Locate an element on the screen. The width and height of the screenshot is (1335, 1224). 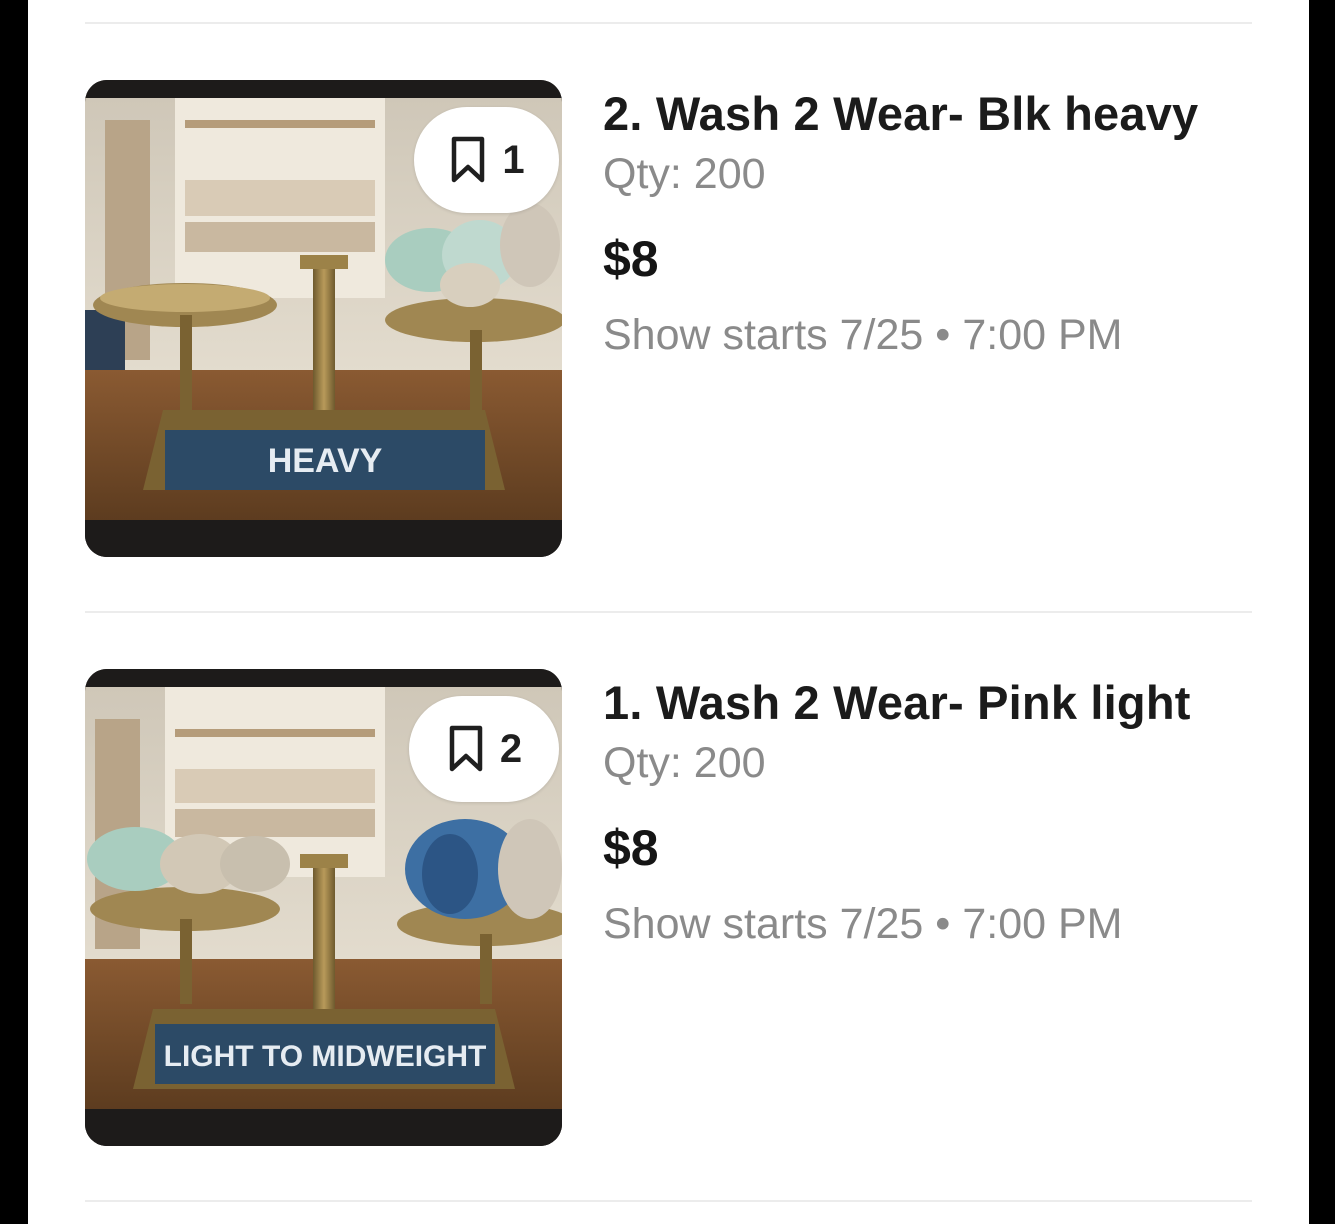
image-sign-text: LIGHT TO MIDWEIGHT is located at coordinates (325, 1056).